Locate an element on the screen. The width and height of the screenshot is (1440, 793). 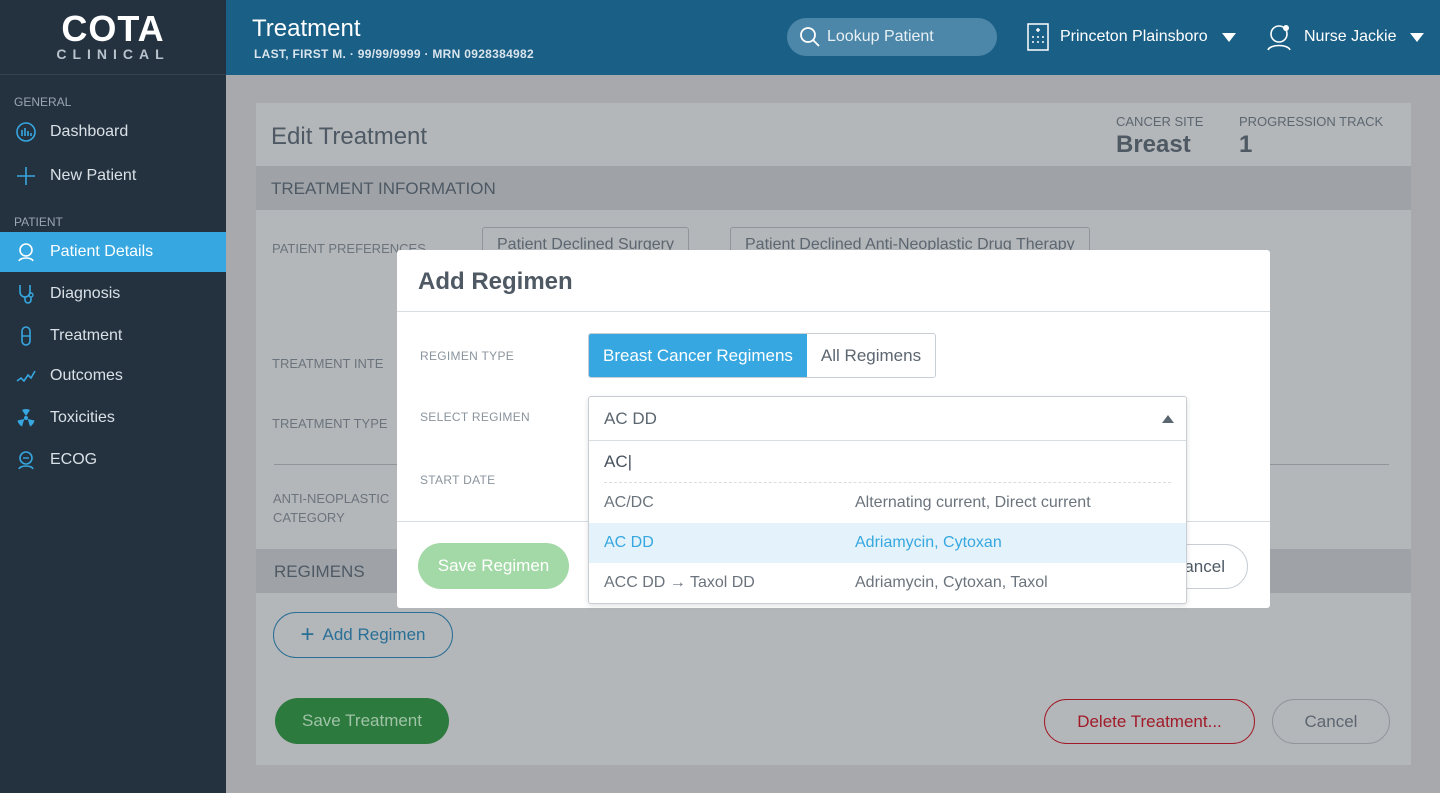
user-avatar-icon is located at coordinates (1279, 38).